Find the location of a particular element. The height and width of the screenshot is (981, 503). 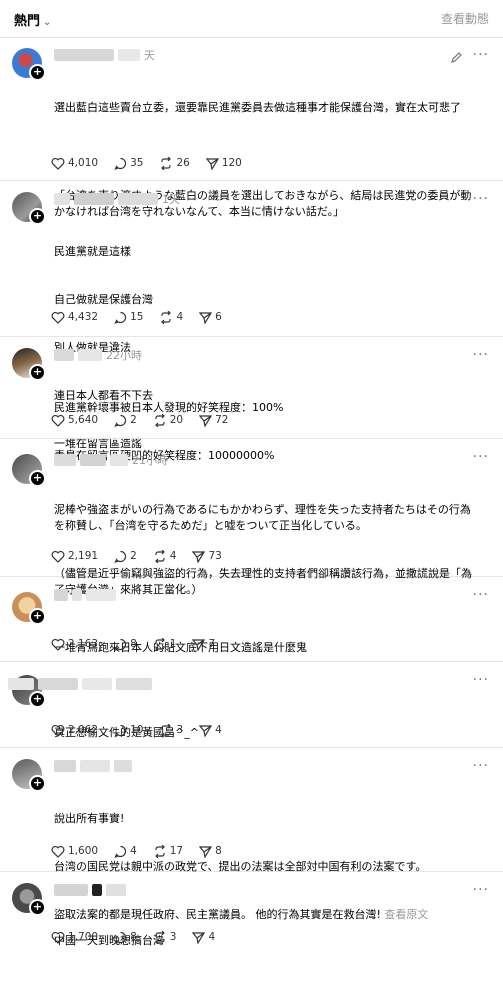

like-button: 1,700 is located at coordinates (74, 937).